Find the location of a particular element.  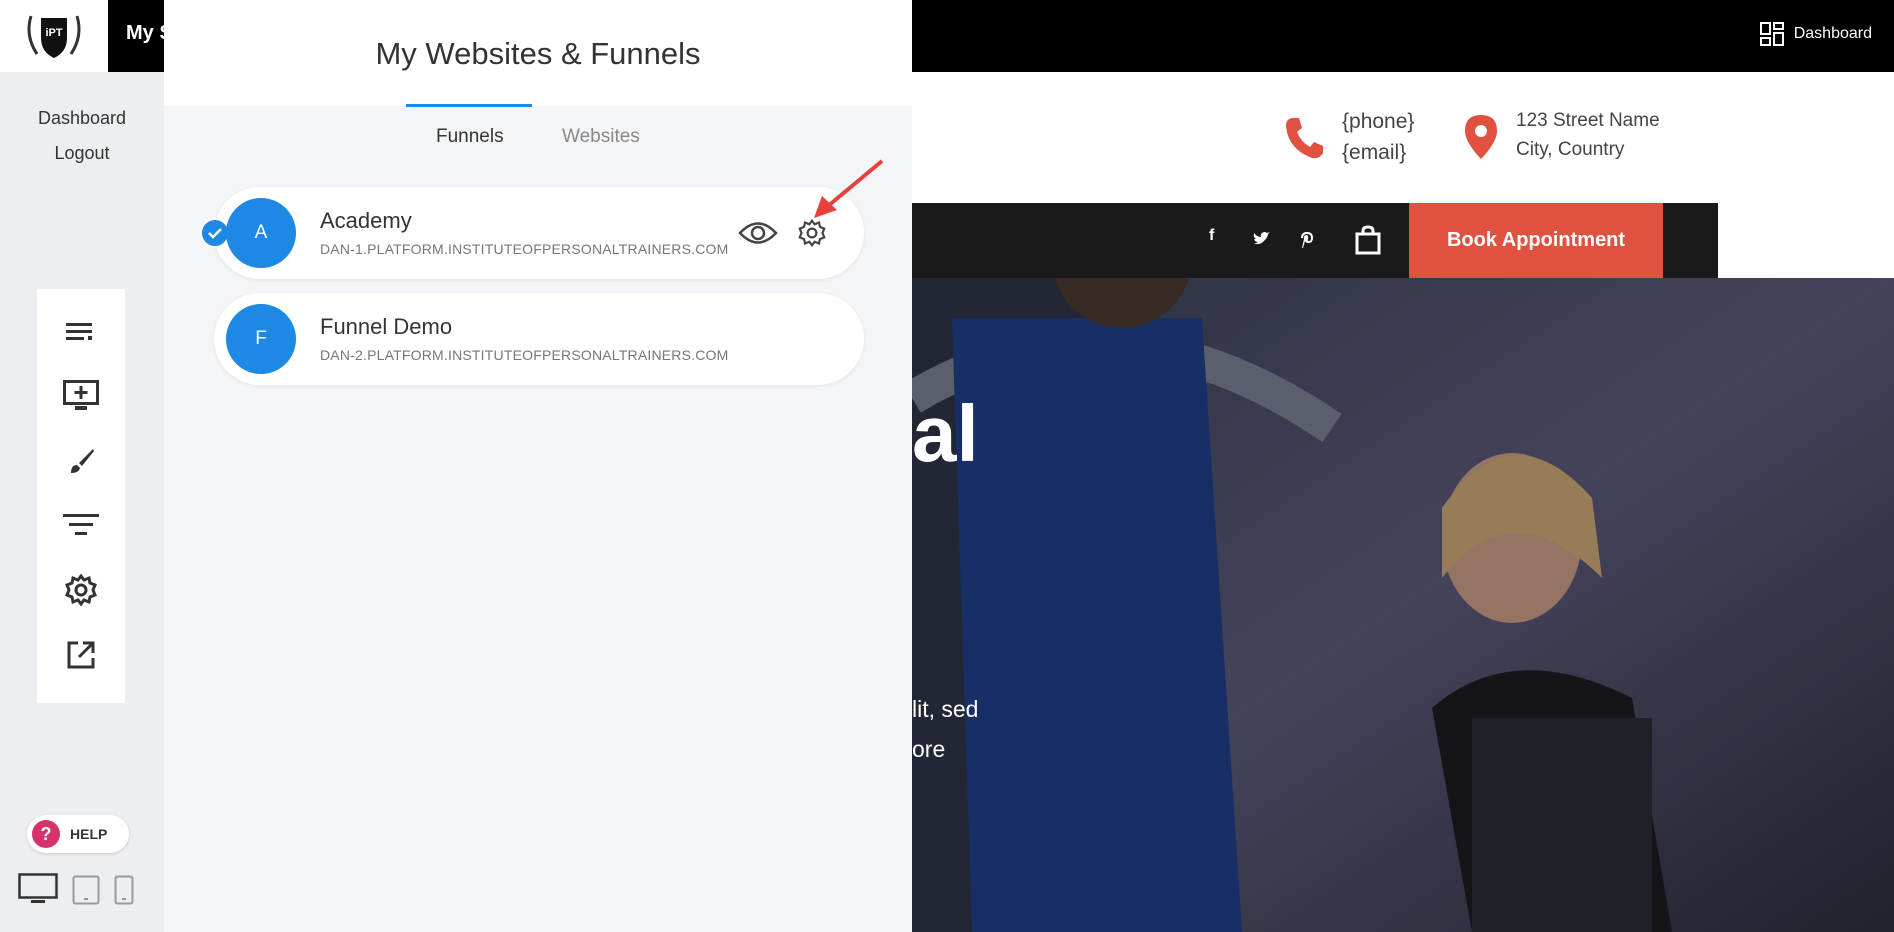

tablet-icon is located at coordinates (86, 890).